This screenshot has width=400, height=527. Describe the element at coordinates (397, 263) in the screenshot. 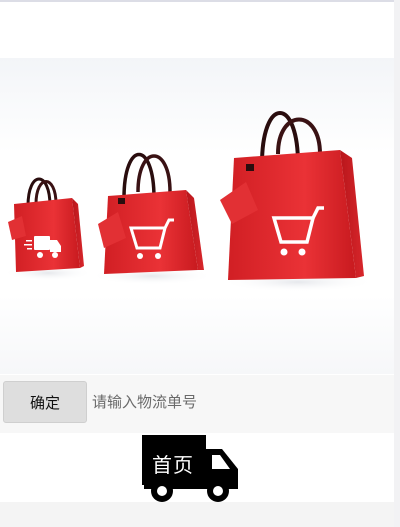

I see `scrollbar-track` at that location.